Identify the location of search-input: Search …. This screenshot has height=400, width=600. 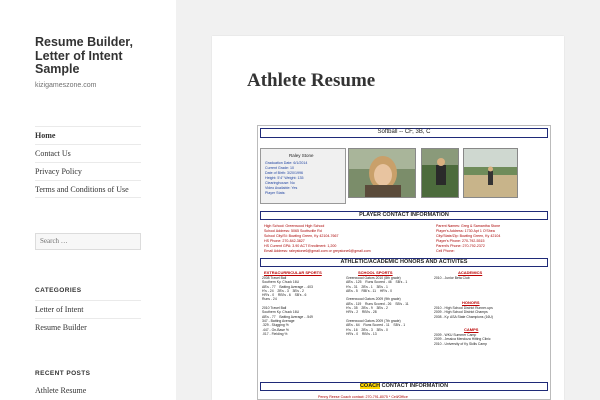
(88, 241).